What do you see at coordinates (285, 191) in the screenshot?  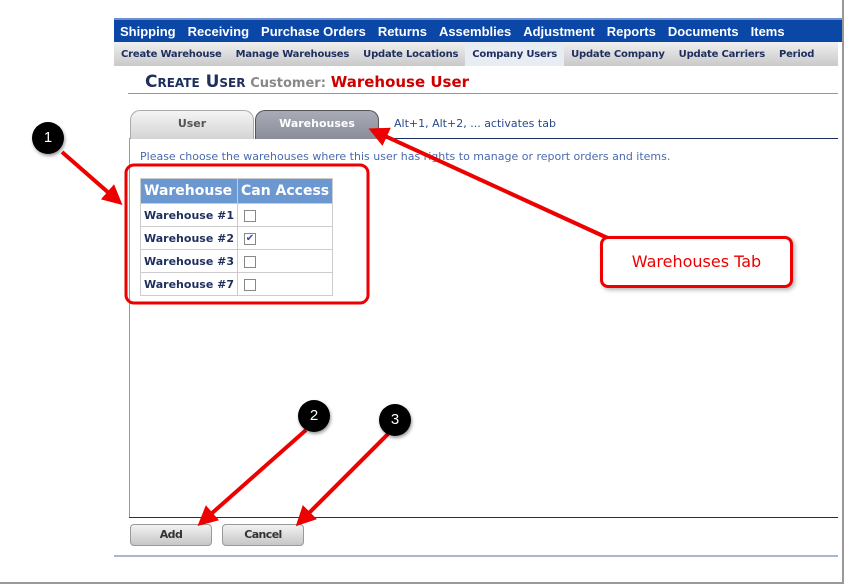 I see `header-can-access: Can Access` at bounding box center [285, 191].